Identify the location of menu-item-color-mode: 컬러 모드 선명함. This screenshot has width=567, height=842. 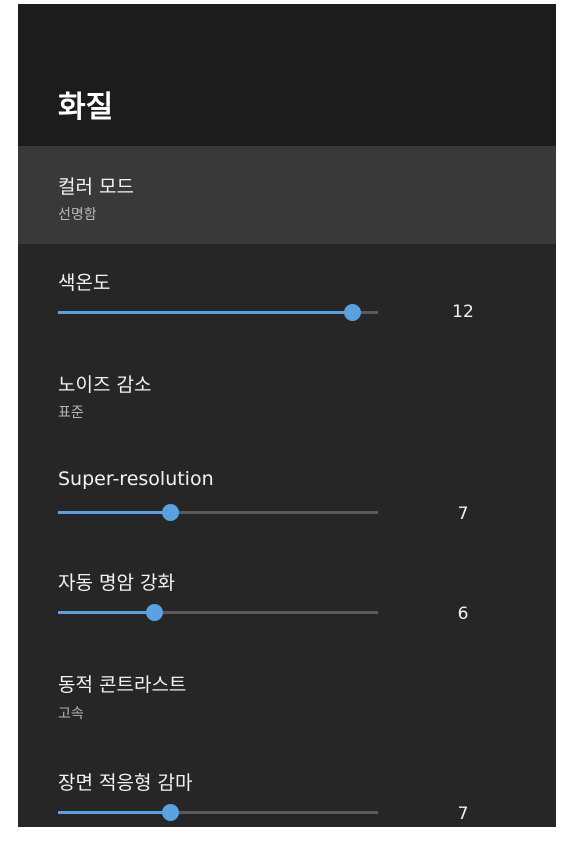
(287, 195).